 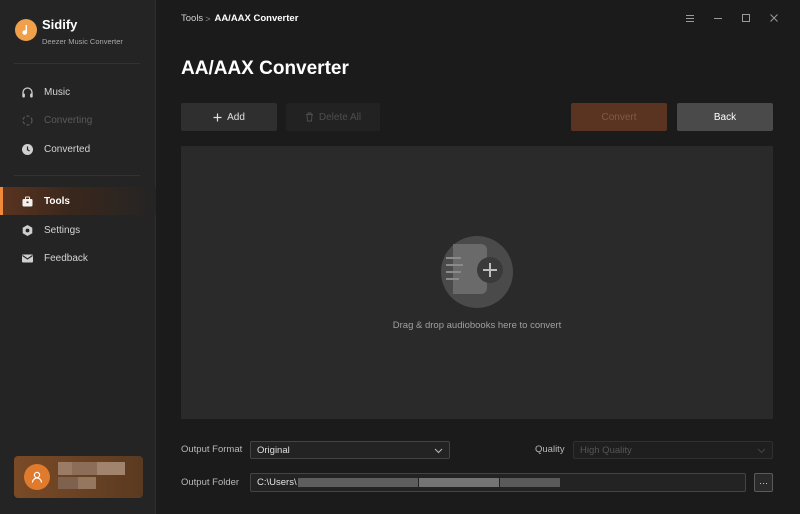 What do you see at coordinates (66, 258) in the screenshot?
I see `sidebar-item-label: Feedback` at bounding box center [66, 258].